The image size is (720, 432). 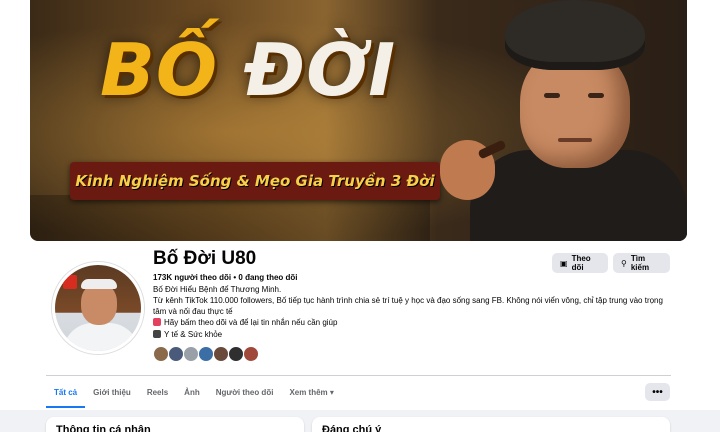 I want to click on tab-followers: Người theo dõi, so click(x=245, y=392).